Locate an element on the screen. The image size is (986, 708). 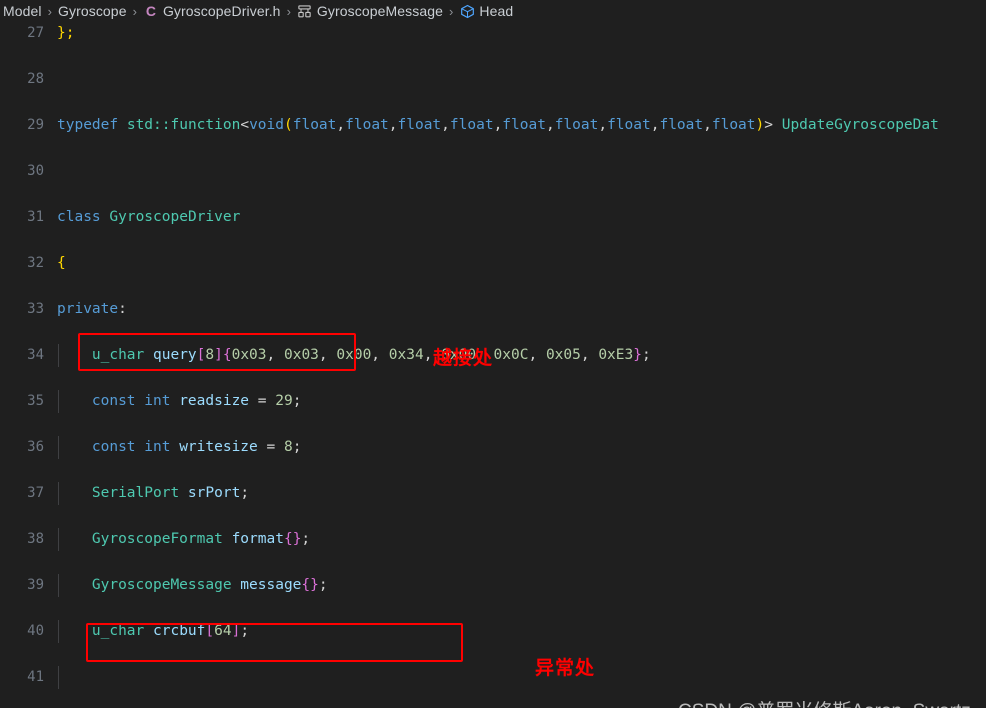
code-token: 0xE3 is located at coordinates (616, 355).